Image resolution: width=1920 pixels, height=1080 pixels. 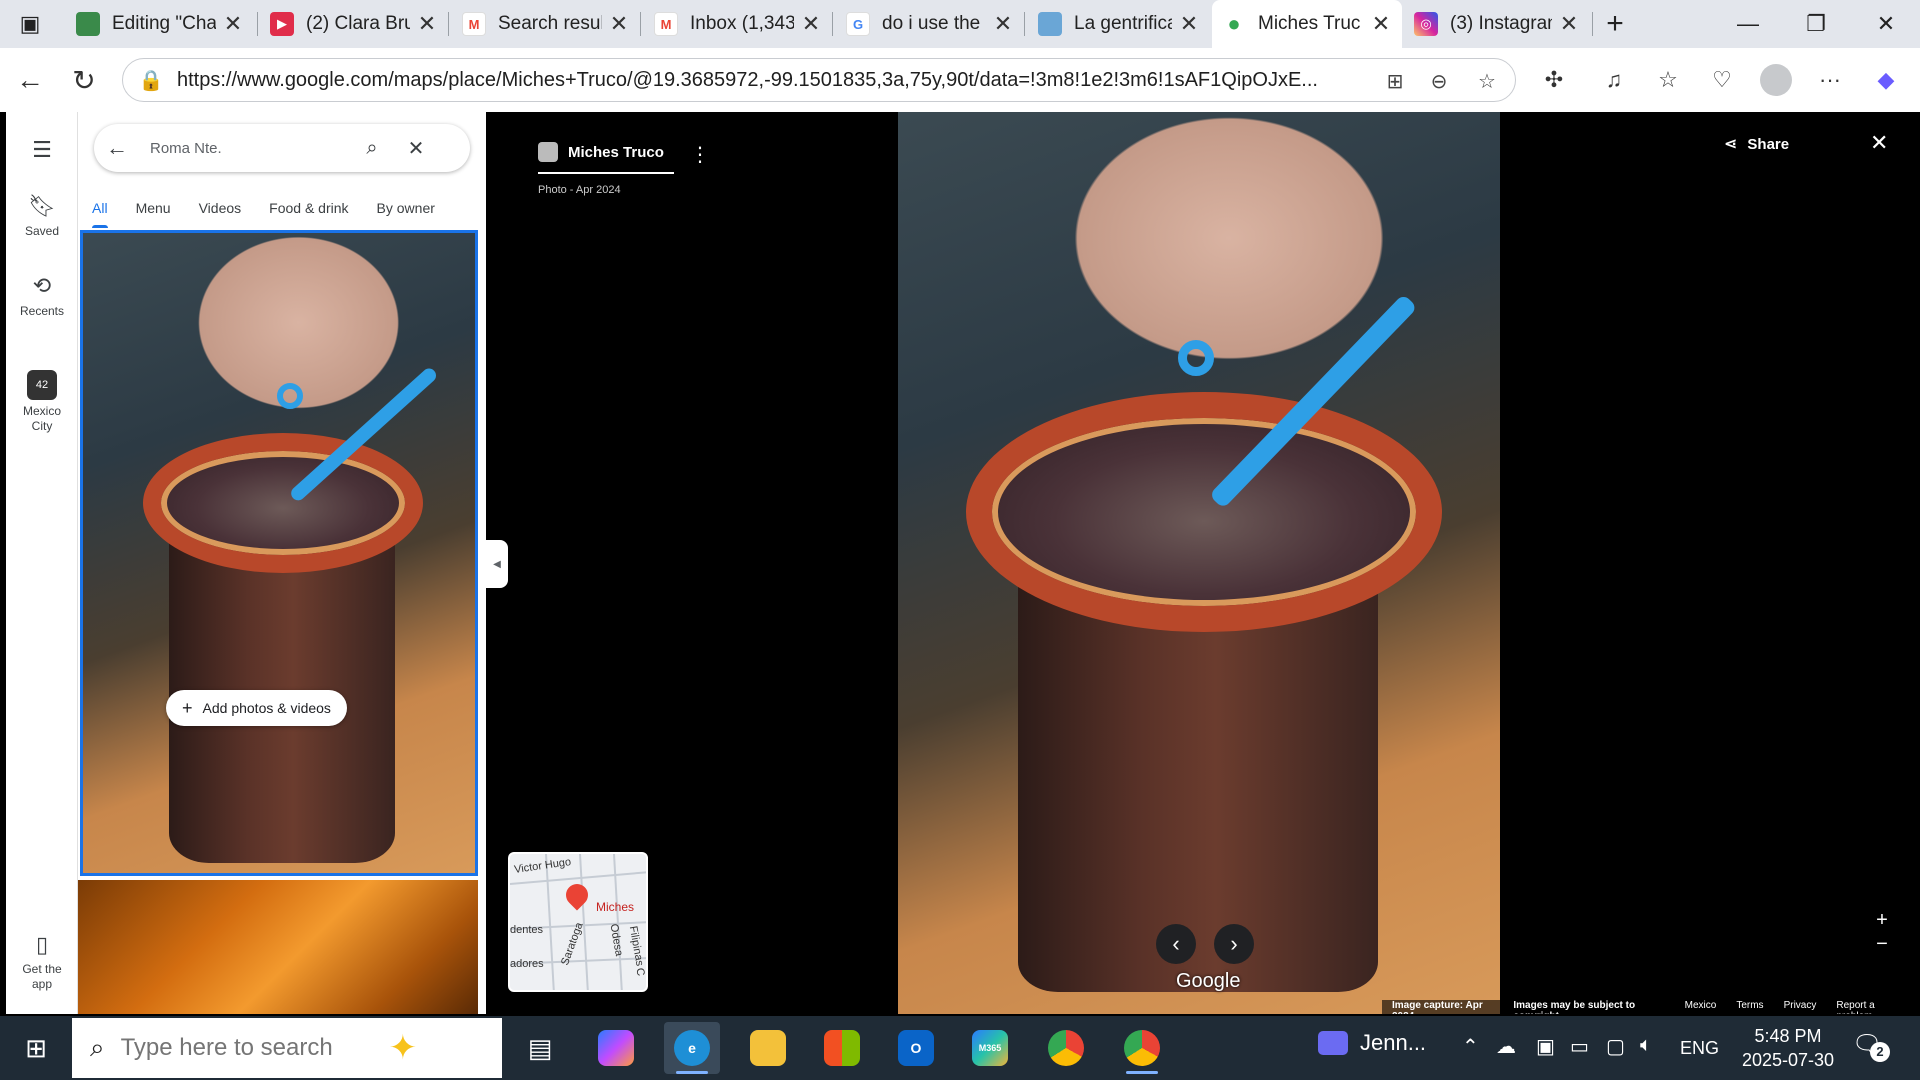 What do you see at coordinates (84, 80) in the screenshot?
I see `reload-button: ↻` at bounding box center [84, 80].